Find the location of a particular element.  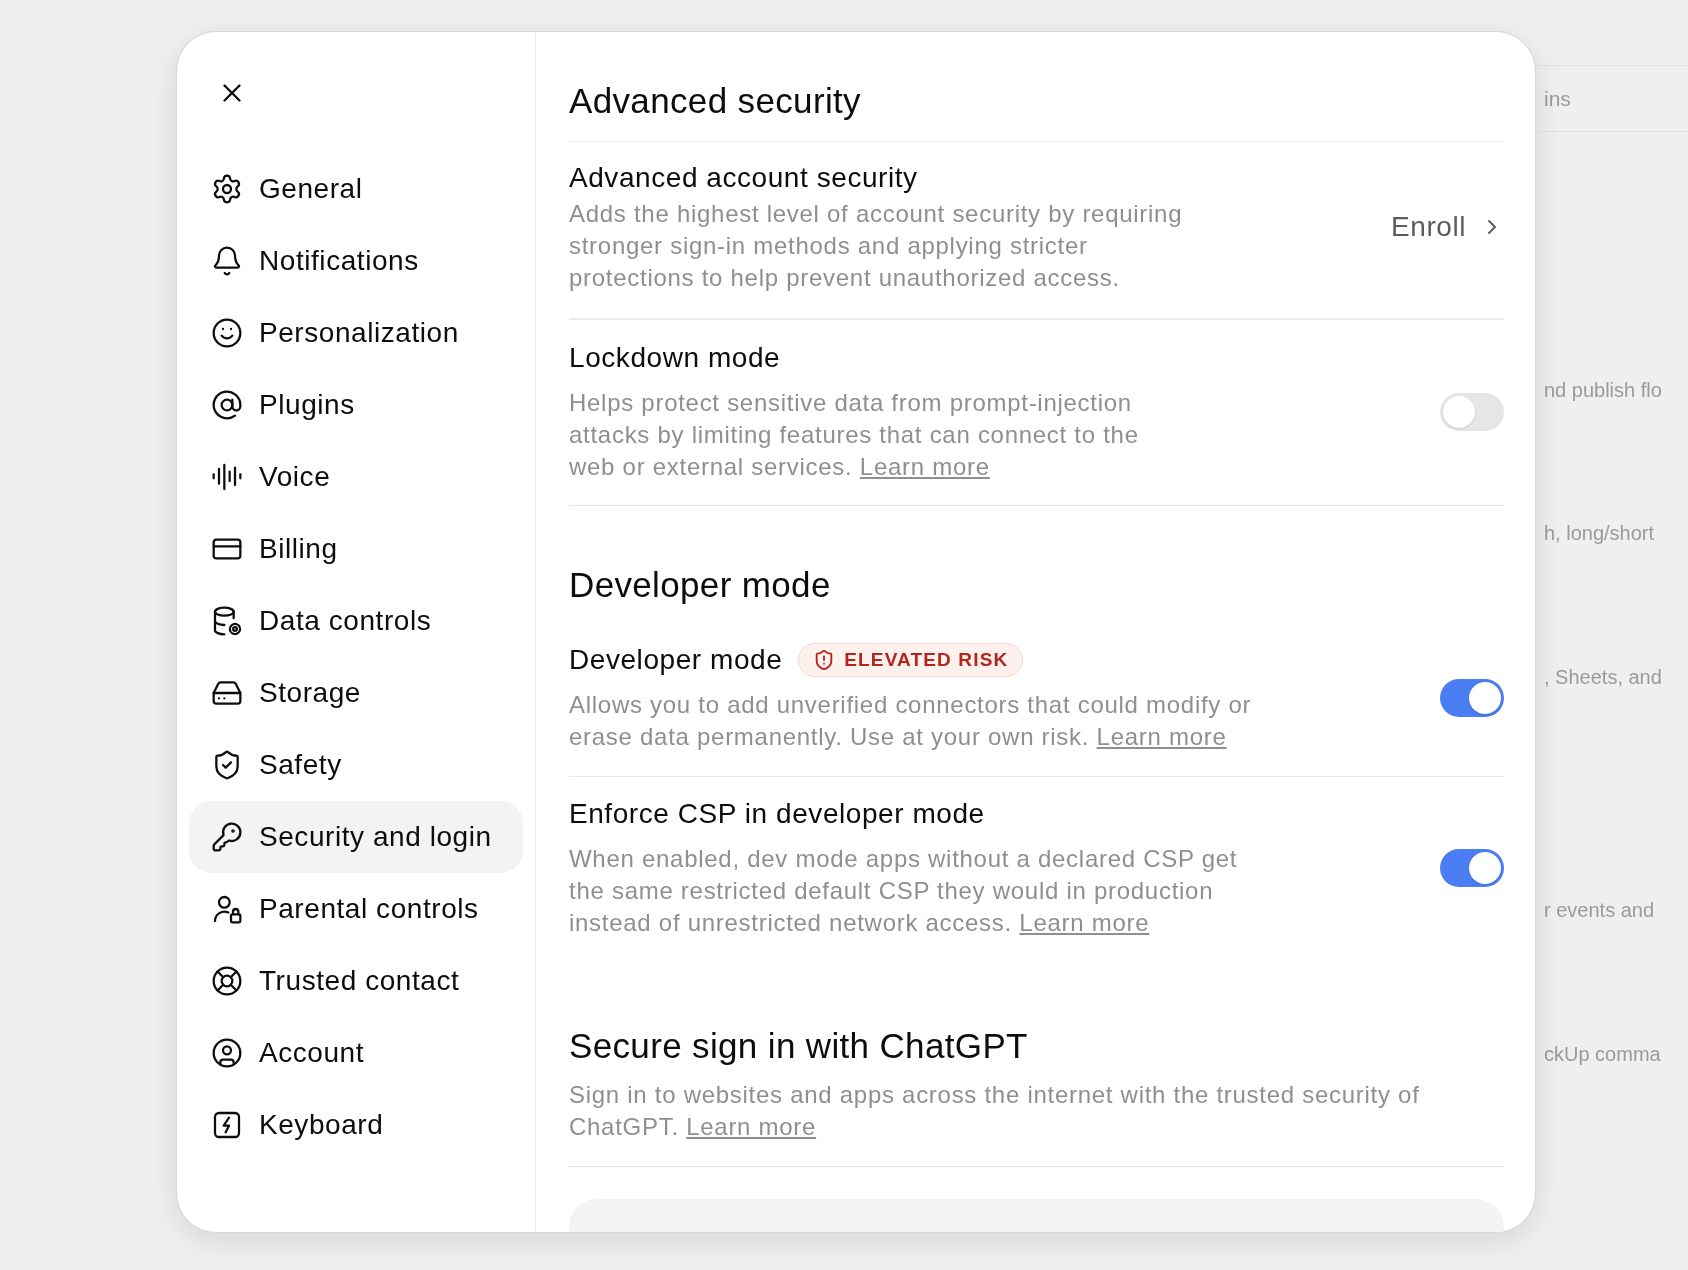

sidebar-item: Notifications is located at coordinates (356, 261).